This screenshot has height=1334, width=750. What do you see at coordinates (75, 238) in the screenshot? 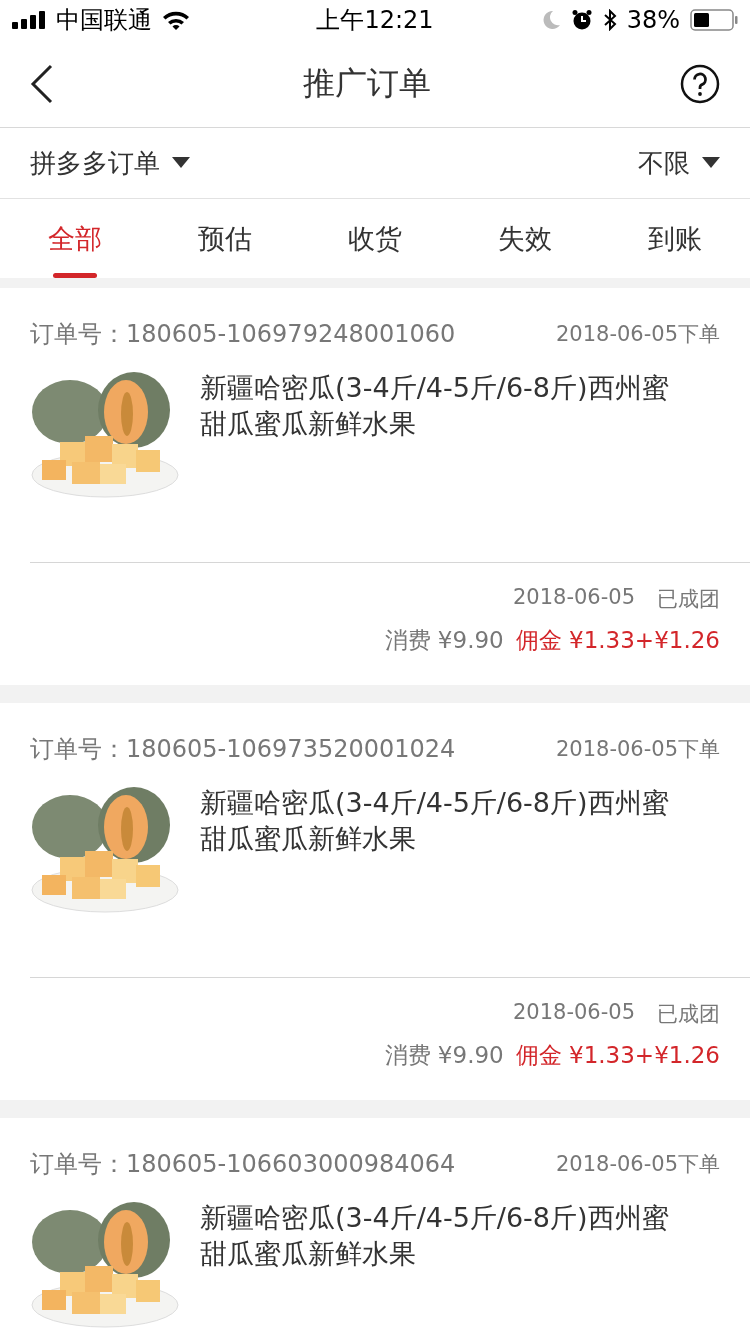
I see `order-tab: 全部` at bounding box center [75, 238].